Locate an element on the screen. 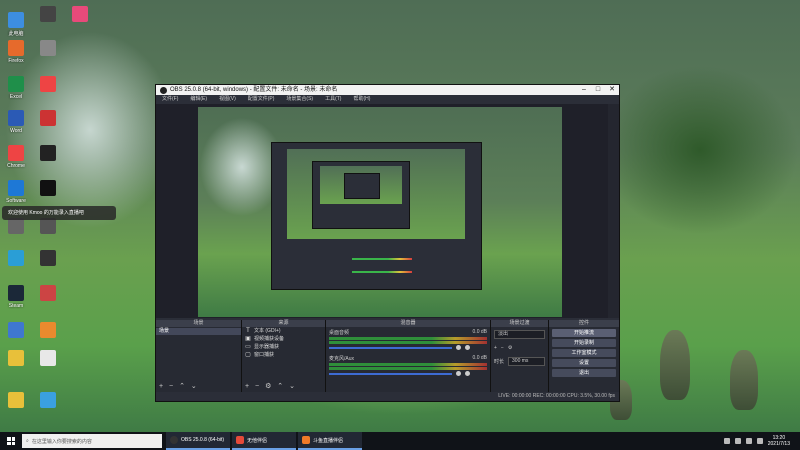  taskbar-search: ⌕ 在这里输入你要搜索的内容 is located at coordinates (92, 441).